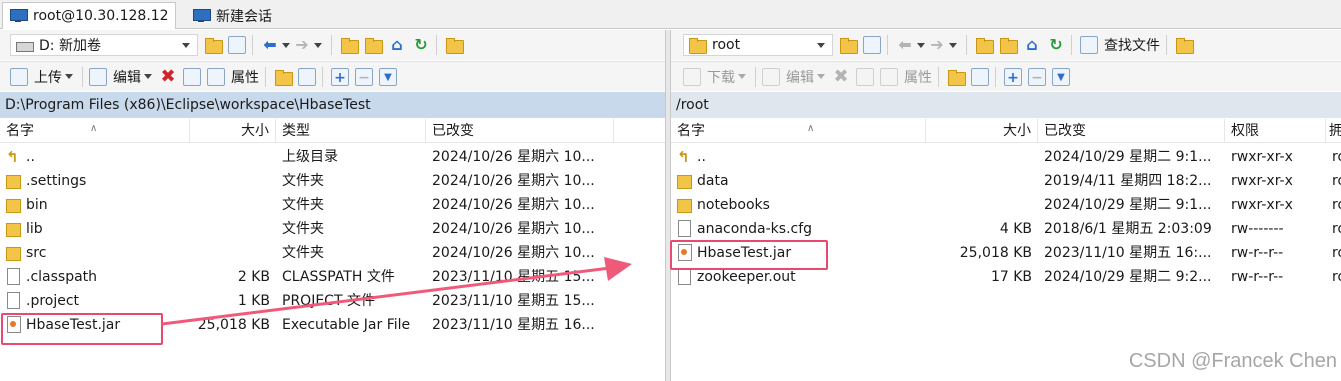 The image size is (1341, 381). I want to click on tab-new-session: 新建会话, so click(232, 15).